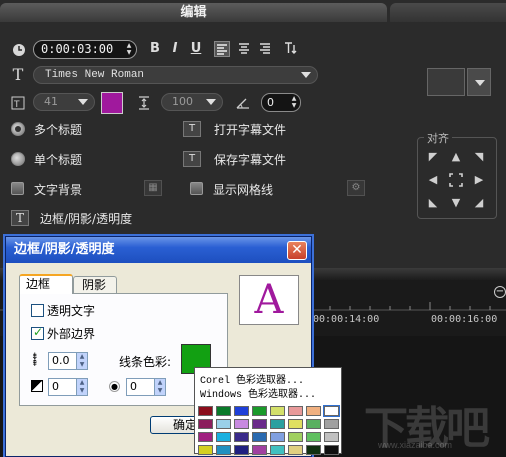 This screenshot has width=506, height=457. What do you see at coordinates (193, 12) in the screenshot?
I see `tab-edit: 编辑` at bounding box center [193, 12].